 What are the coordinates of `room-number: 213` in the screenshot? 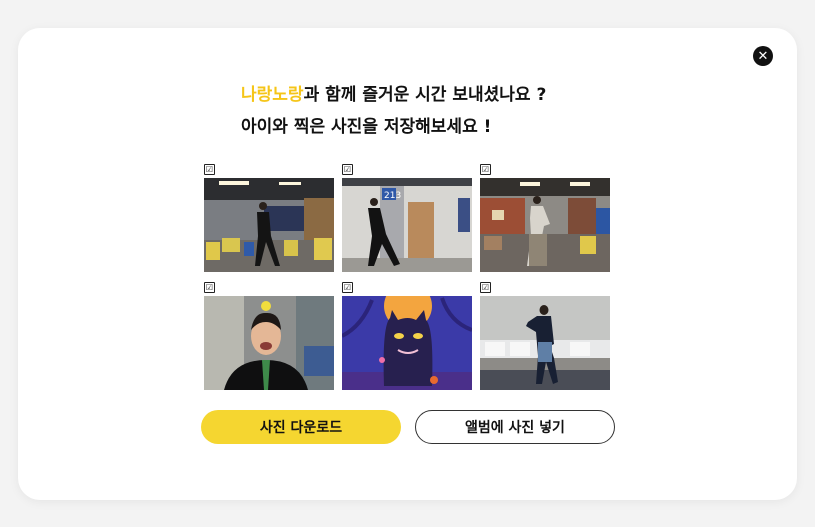 It's located at (392, 196).